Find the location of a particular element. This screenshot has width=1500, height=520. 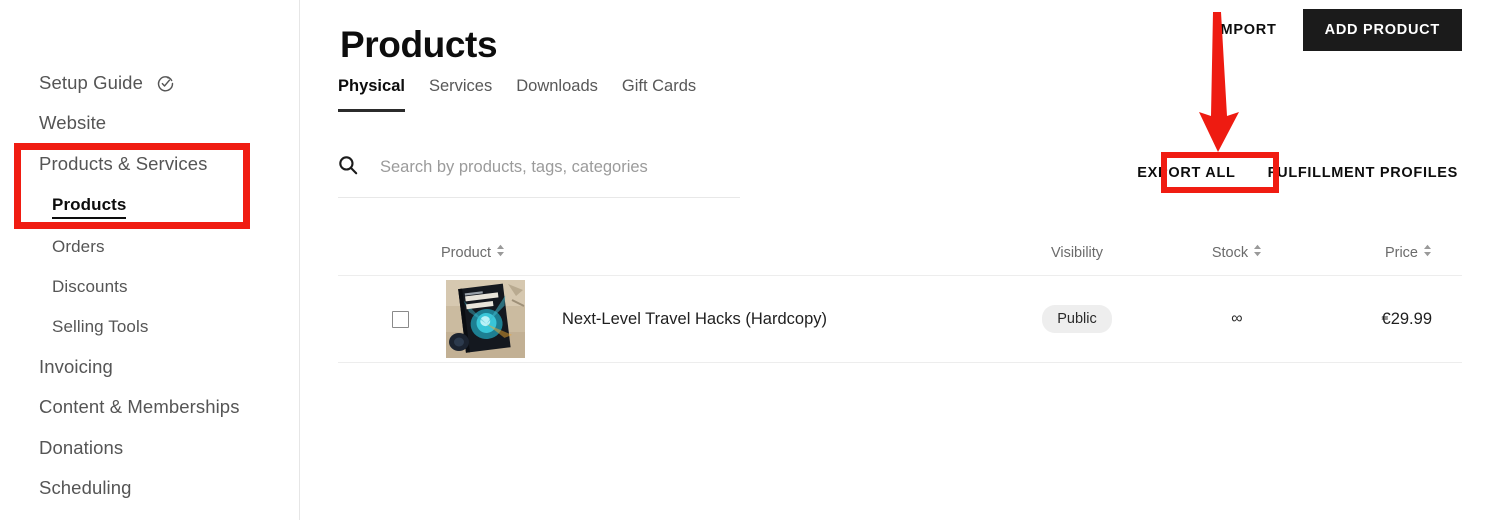

table-header-visibility: Visibility is located at coordinates (1077, 253).